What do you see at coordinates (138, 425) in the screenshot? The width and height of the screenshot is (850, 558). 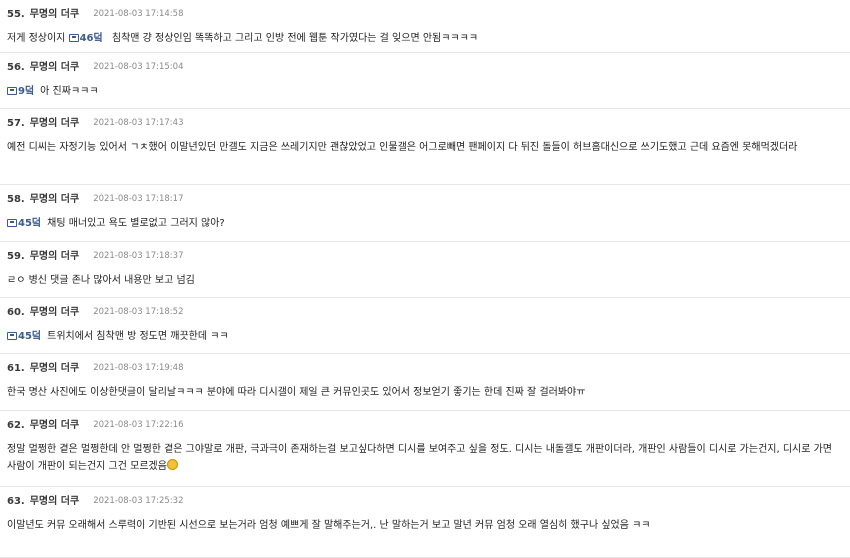 I see `comment-timestamp: 2021-08-03 17:22:16` at bounding box center [138, 425].